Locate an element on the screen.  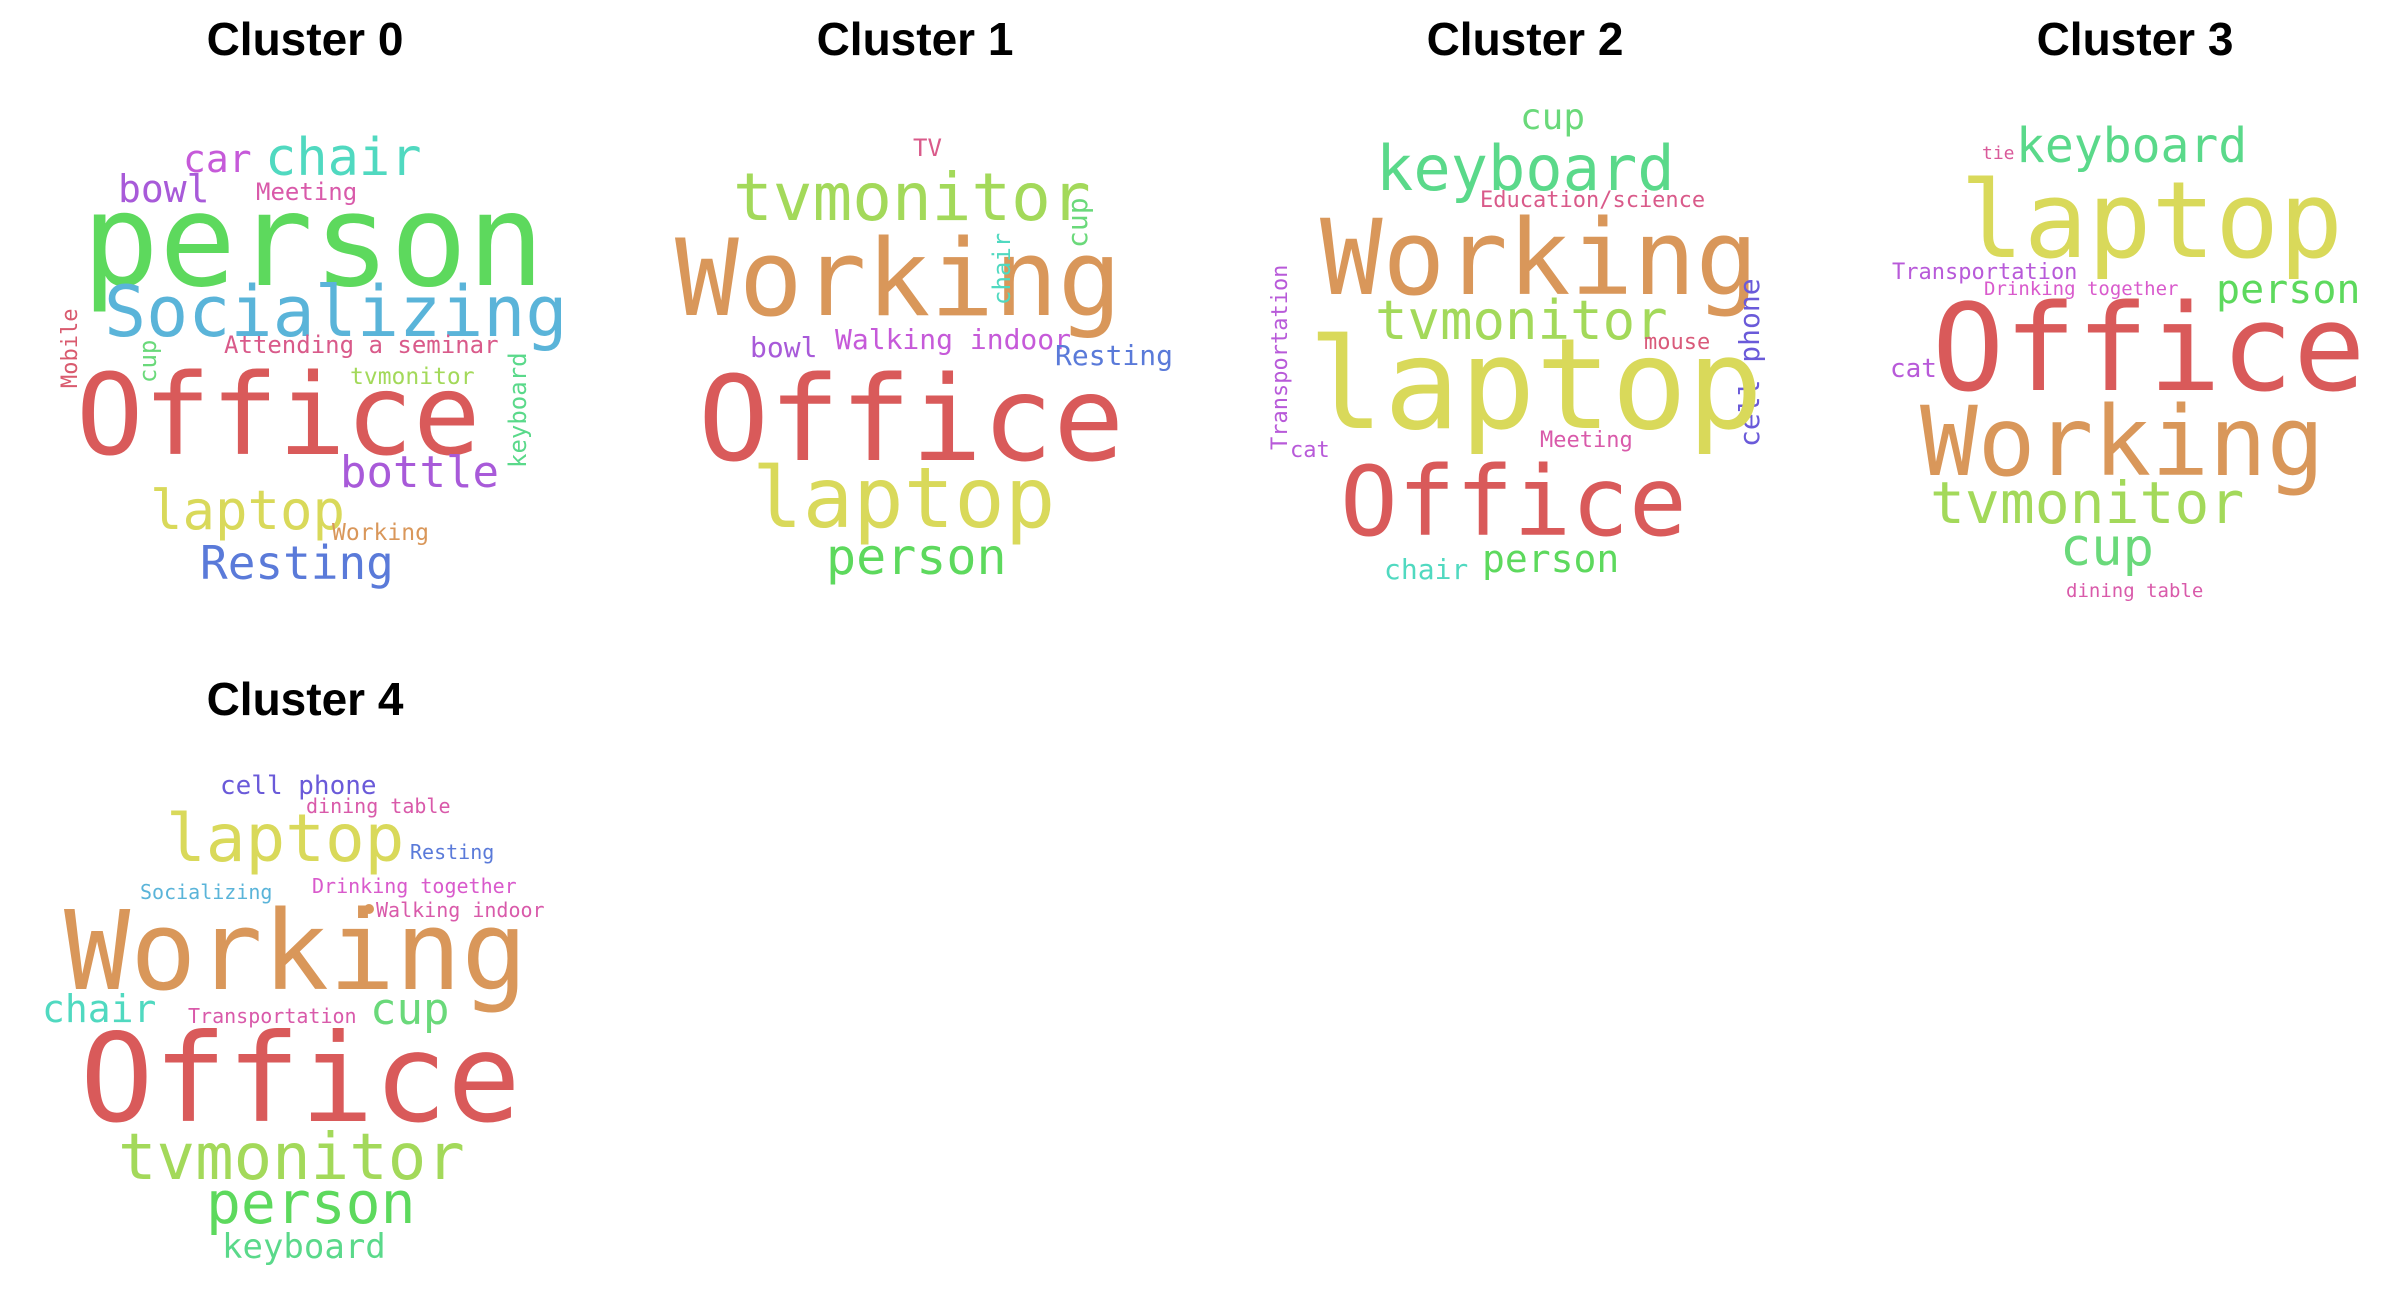
word-tvmonitor: tvmonitor is located at coordinates (412, 377).